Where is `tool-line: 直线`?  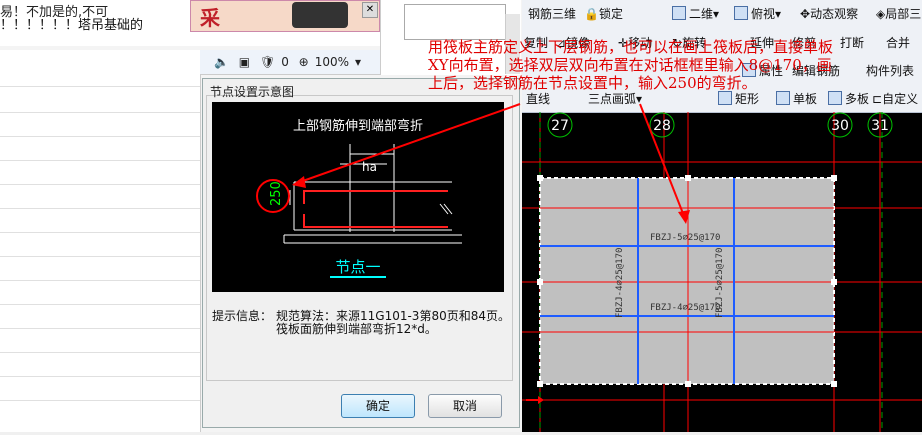
tool-line: 直线 is located at coordinates (538, 98).